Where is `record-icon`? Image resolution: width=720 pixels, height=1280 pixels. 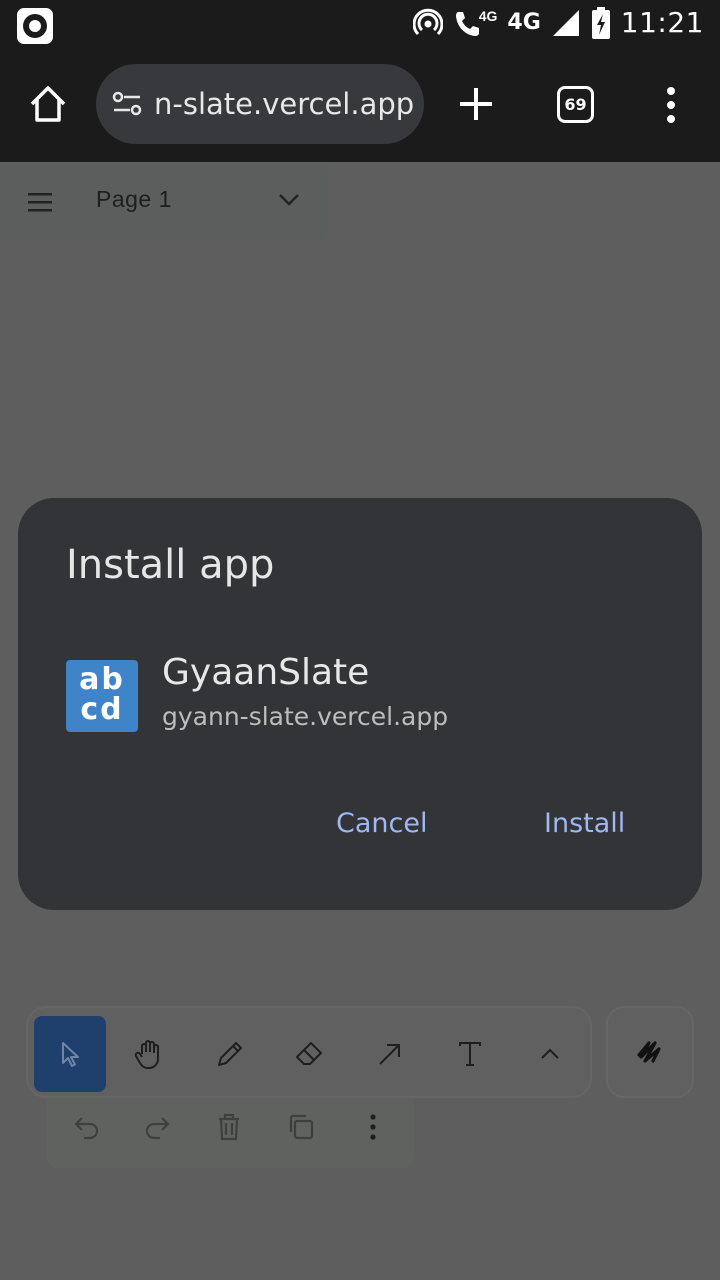 record-icon is located at coordinates (35, 28).